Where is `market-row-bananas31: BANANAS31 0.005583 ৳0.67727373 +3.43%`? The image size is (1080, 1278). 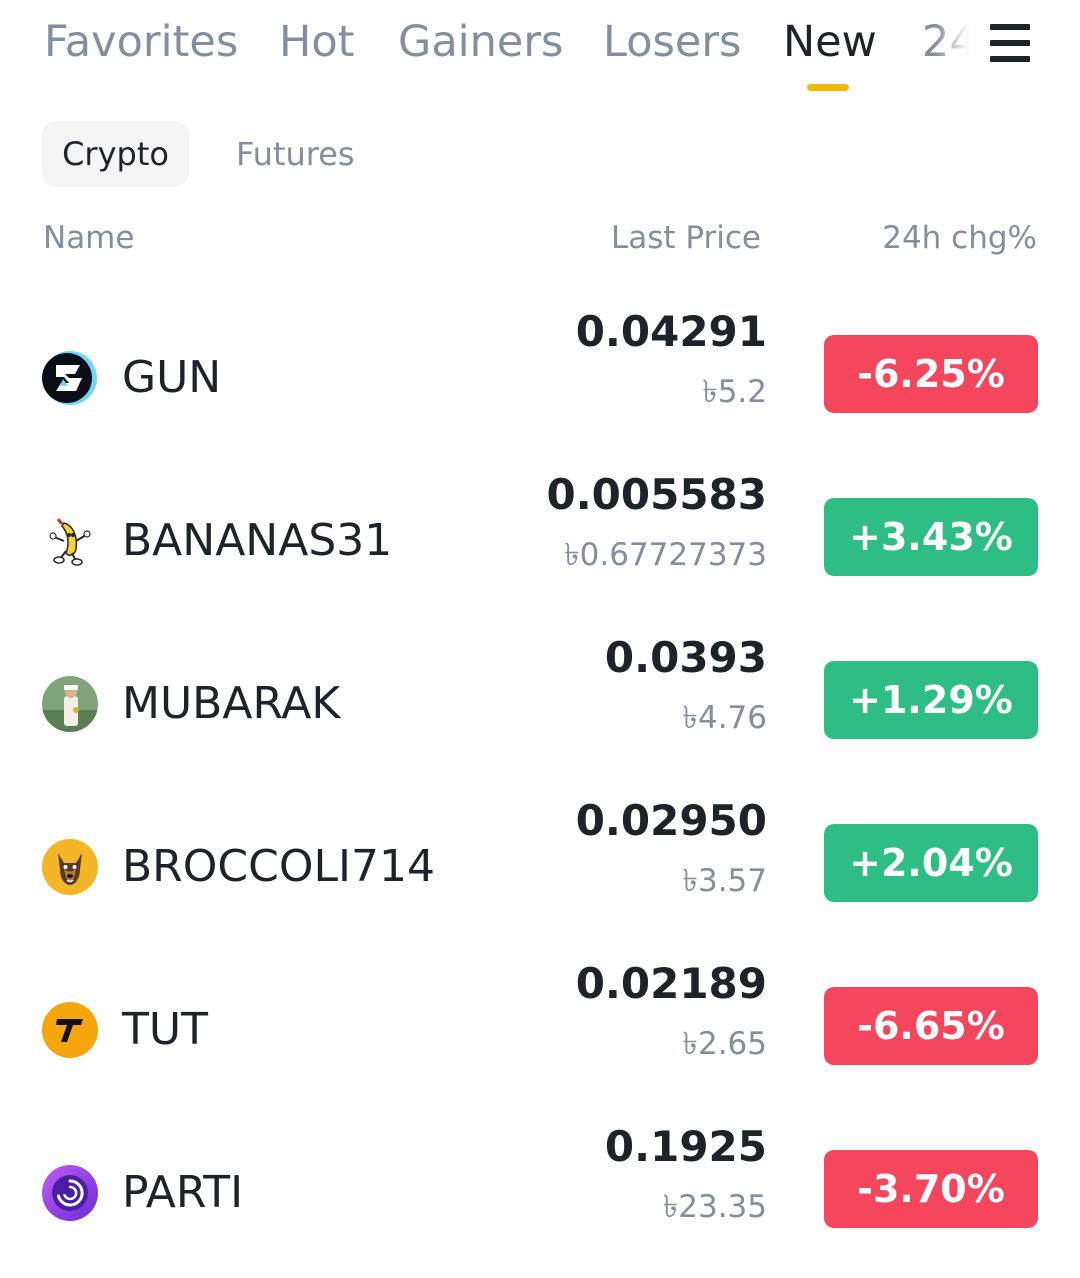
market-row-bananas31: BANANAS31 0.005583 ৳0.67727373 +3.43% is located at coordinates (540, 544).